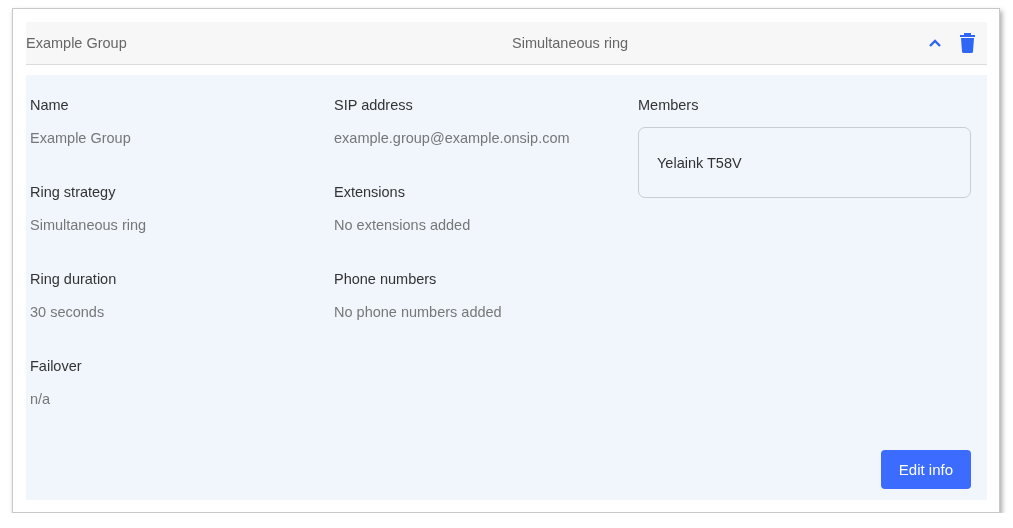  Describe the element at coordinates (967, 43) in the screenshot. I see `trash-icon` at that location.